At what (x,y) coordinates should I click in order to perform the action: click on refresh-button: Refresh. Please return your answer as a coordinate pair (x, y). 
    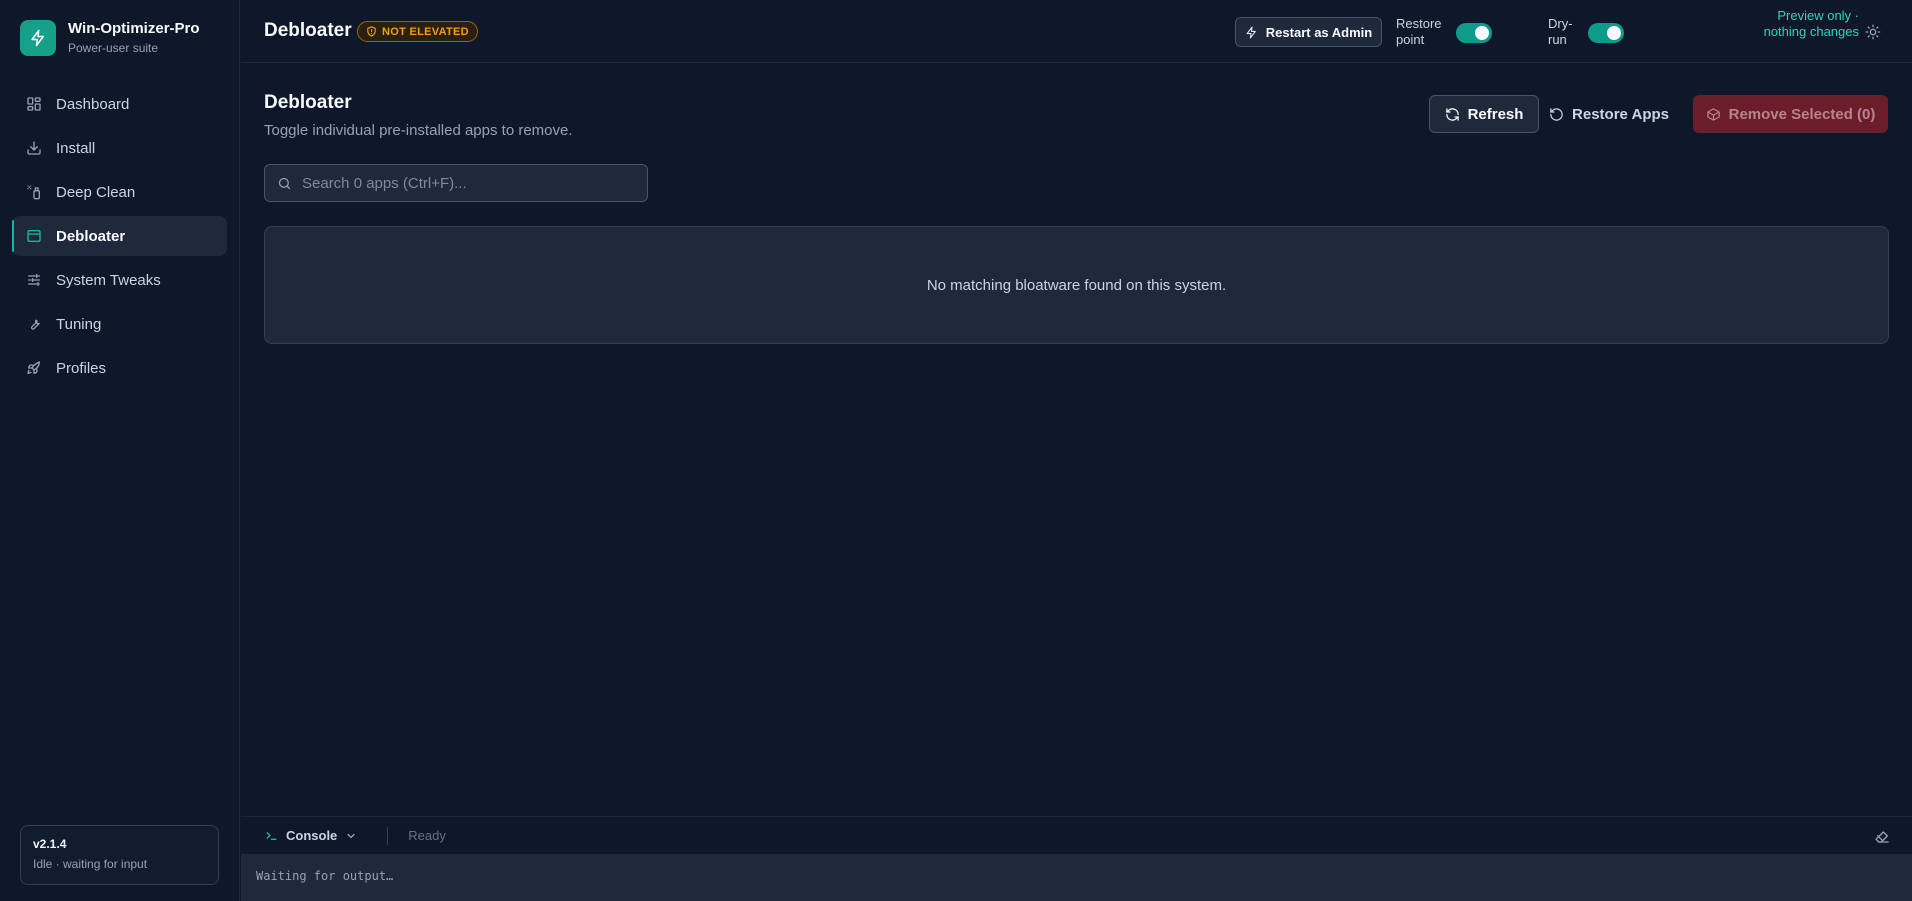
    Looking at the image, I should click on (1484, 114).